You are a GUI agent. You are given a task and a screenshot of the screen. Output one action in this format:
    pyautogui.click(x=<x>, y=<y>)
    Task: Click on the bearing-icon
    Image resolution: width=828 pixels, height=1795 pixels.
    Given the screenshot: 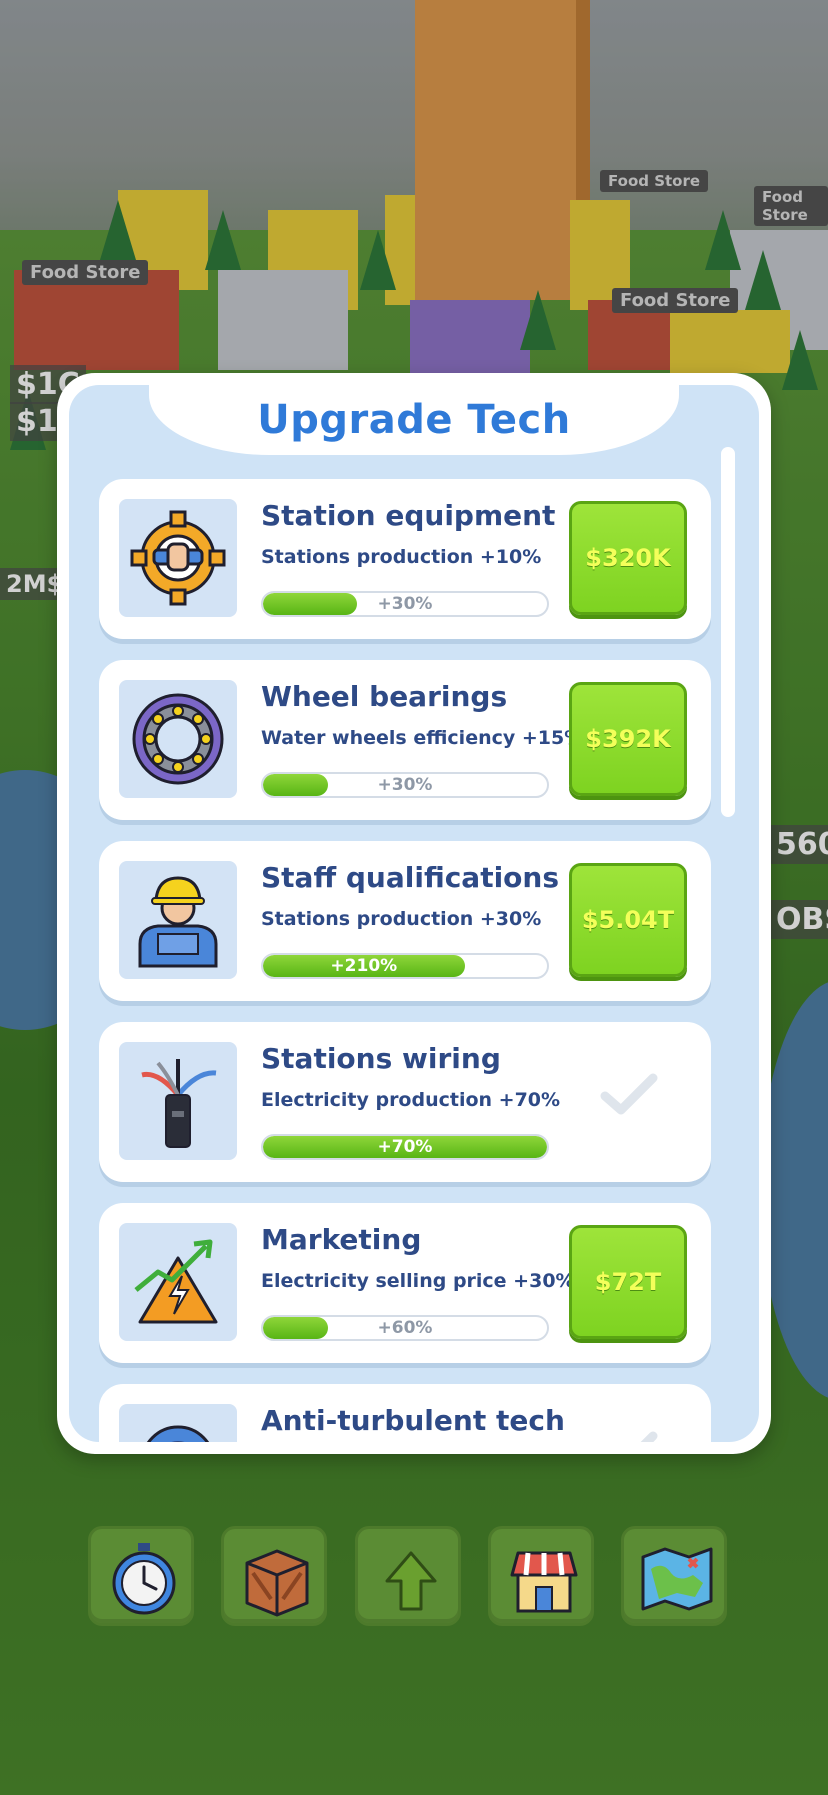 What is the action you would take?
    pyautogui.click(x=178, y=739)
    